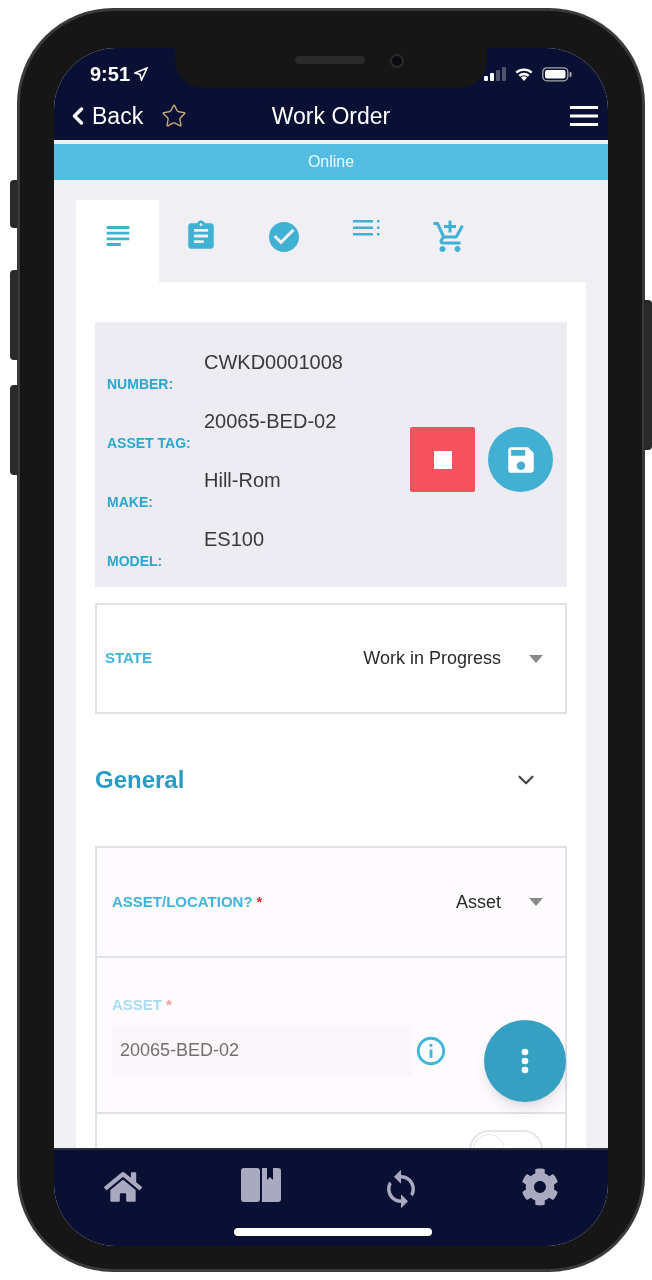 This screenshot has height=1280, width=652. What do you see at coordinates (557, 74) in the screenshot?
I see `battery-icon` at bounding box center [557, 74].